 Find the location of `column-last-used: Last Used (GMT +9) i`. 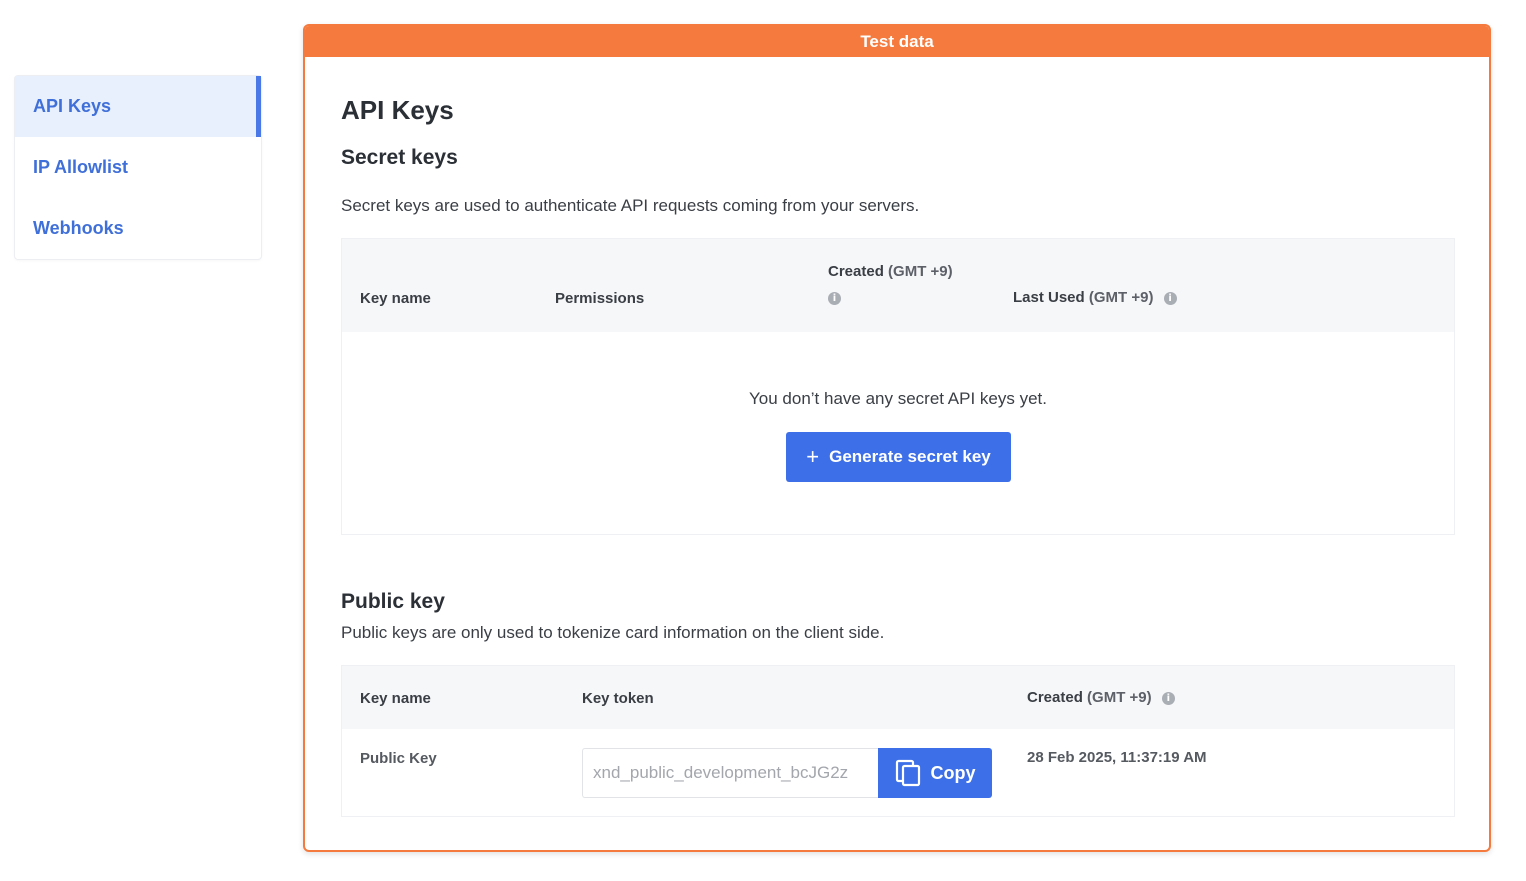

column-last-used: Last Used (GMT +9) i is located at coordinates (1095, 297).